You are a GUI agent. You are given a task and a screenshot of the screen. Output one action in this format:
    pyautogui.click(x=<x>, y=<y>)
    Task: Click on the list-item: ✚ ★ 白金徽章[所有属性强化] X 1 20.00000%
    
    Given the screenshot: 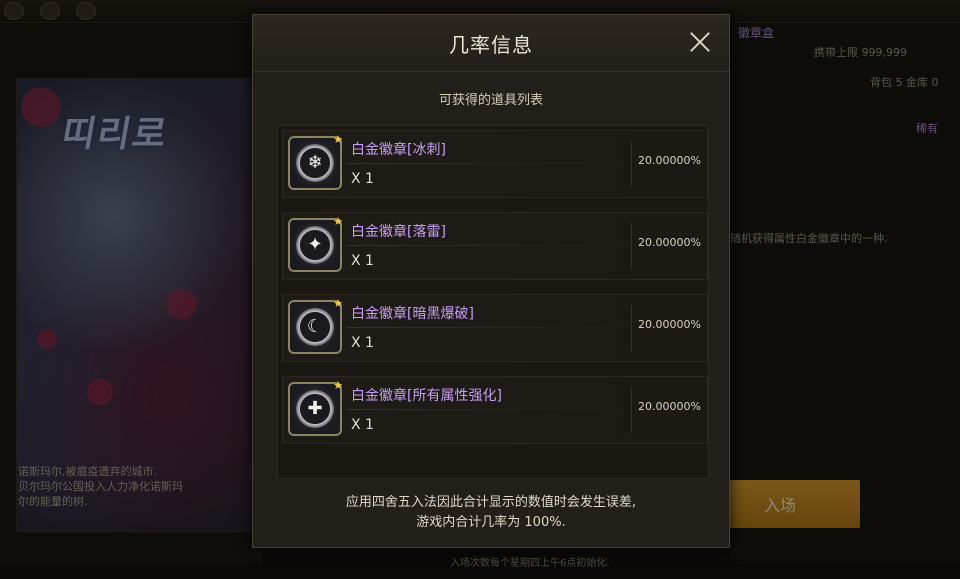 What is the action you would take?
    pyautogui.click(x=495, y=410)
    